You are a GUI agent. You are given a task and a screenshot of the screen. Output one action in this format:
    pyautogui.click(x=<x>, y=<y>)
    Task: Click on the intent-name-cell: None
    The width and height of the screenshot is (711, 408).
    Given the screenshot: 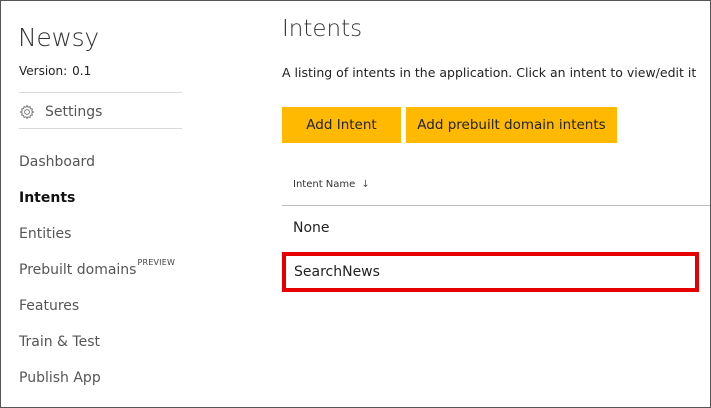 What is the action you would take?
    pyautogui.click(x=311, y=228)
    